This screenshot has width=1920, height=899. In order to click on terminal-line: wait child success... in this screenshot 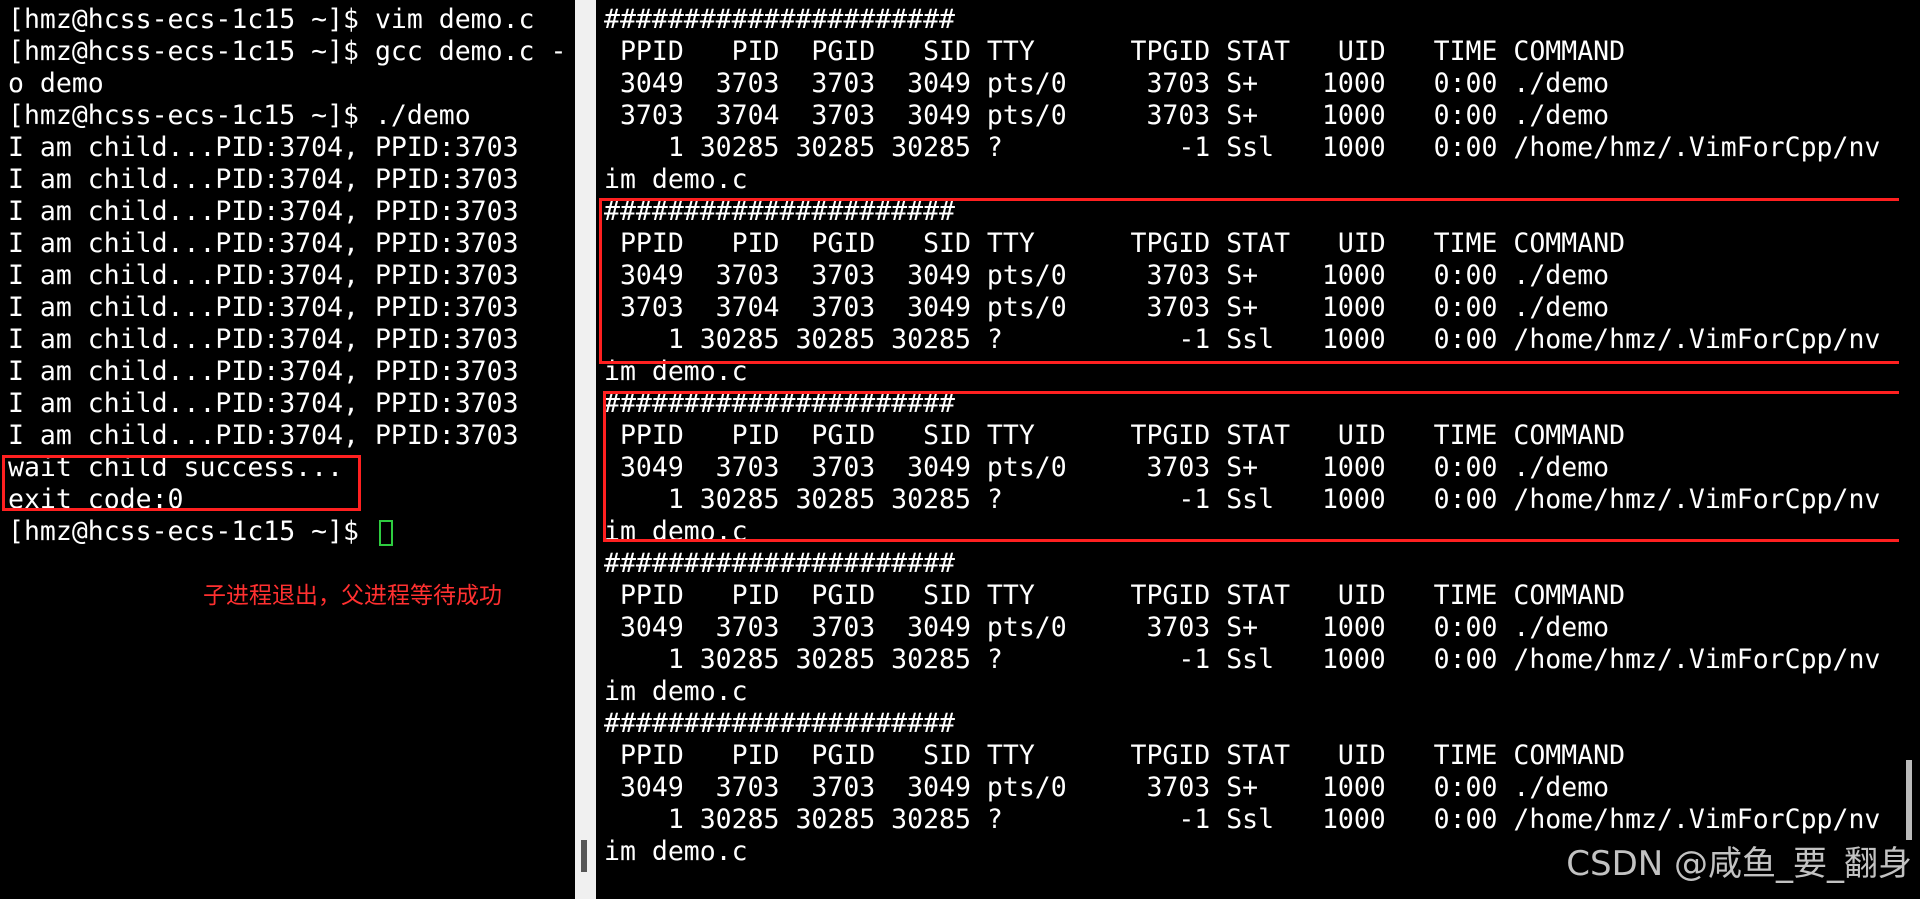, I will do `click(176, 467)`.